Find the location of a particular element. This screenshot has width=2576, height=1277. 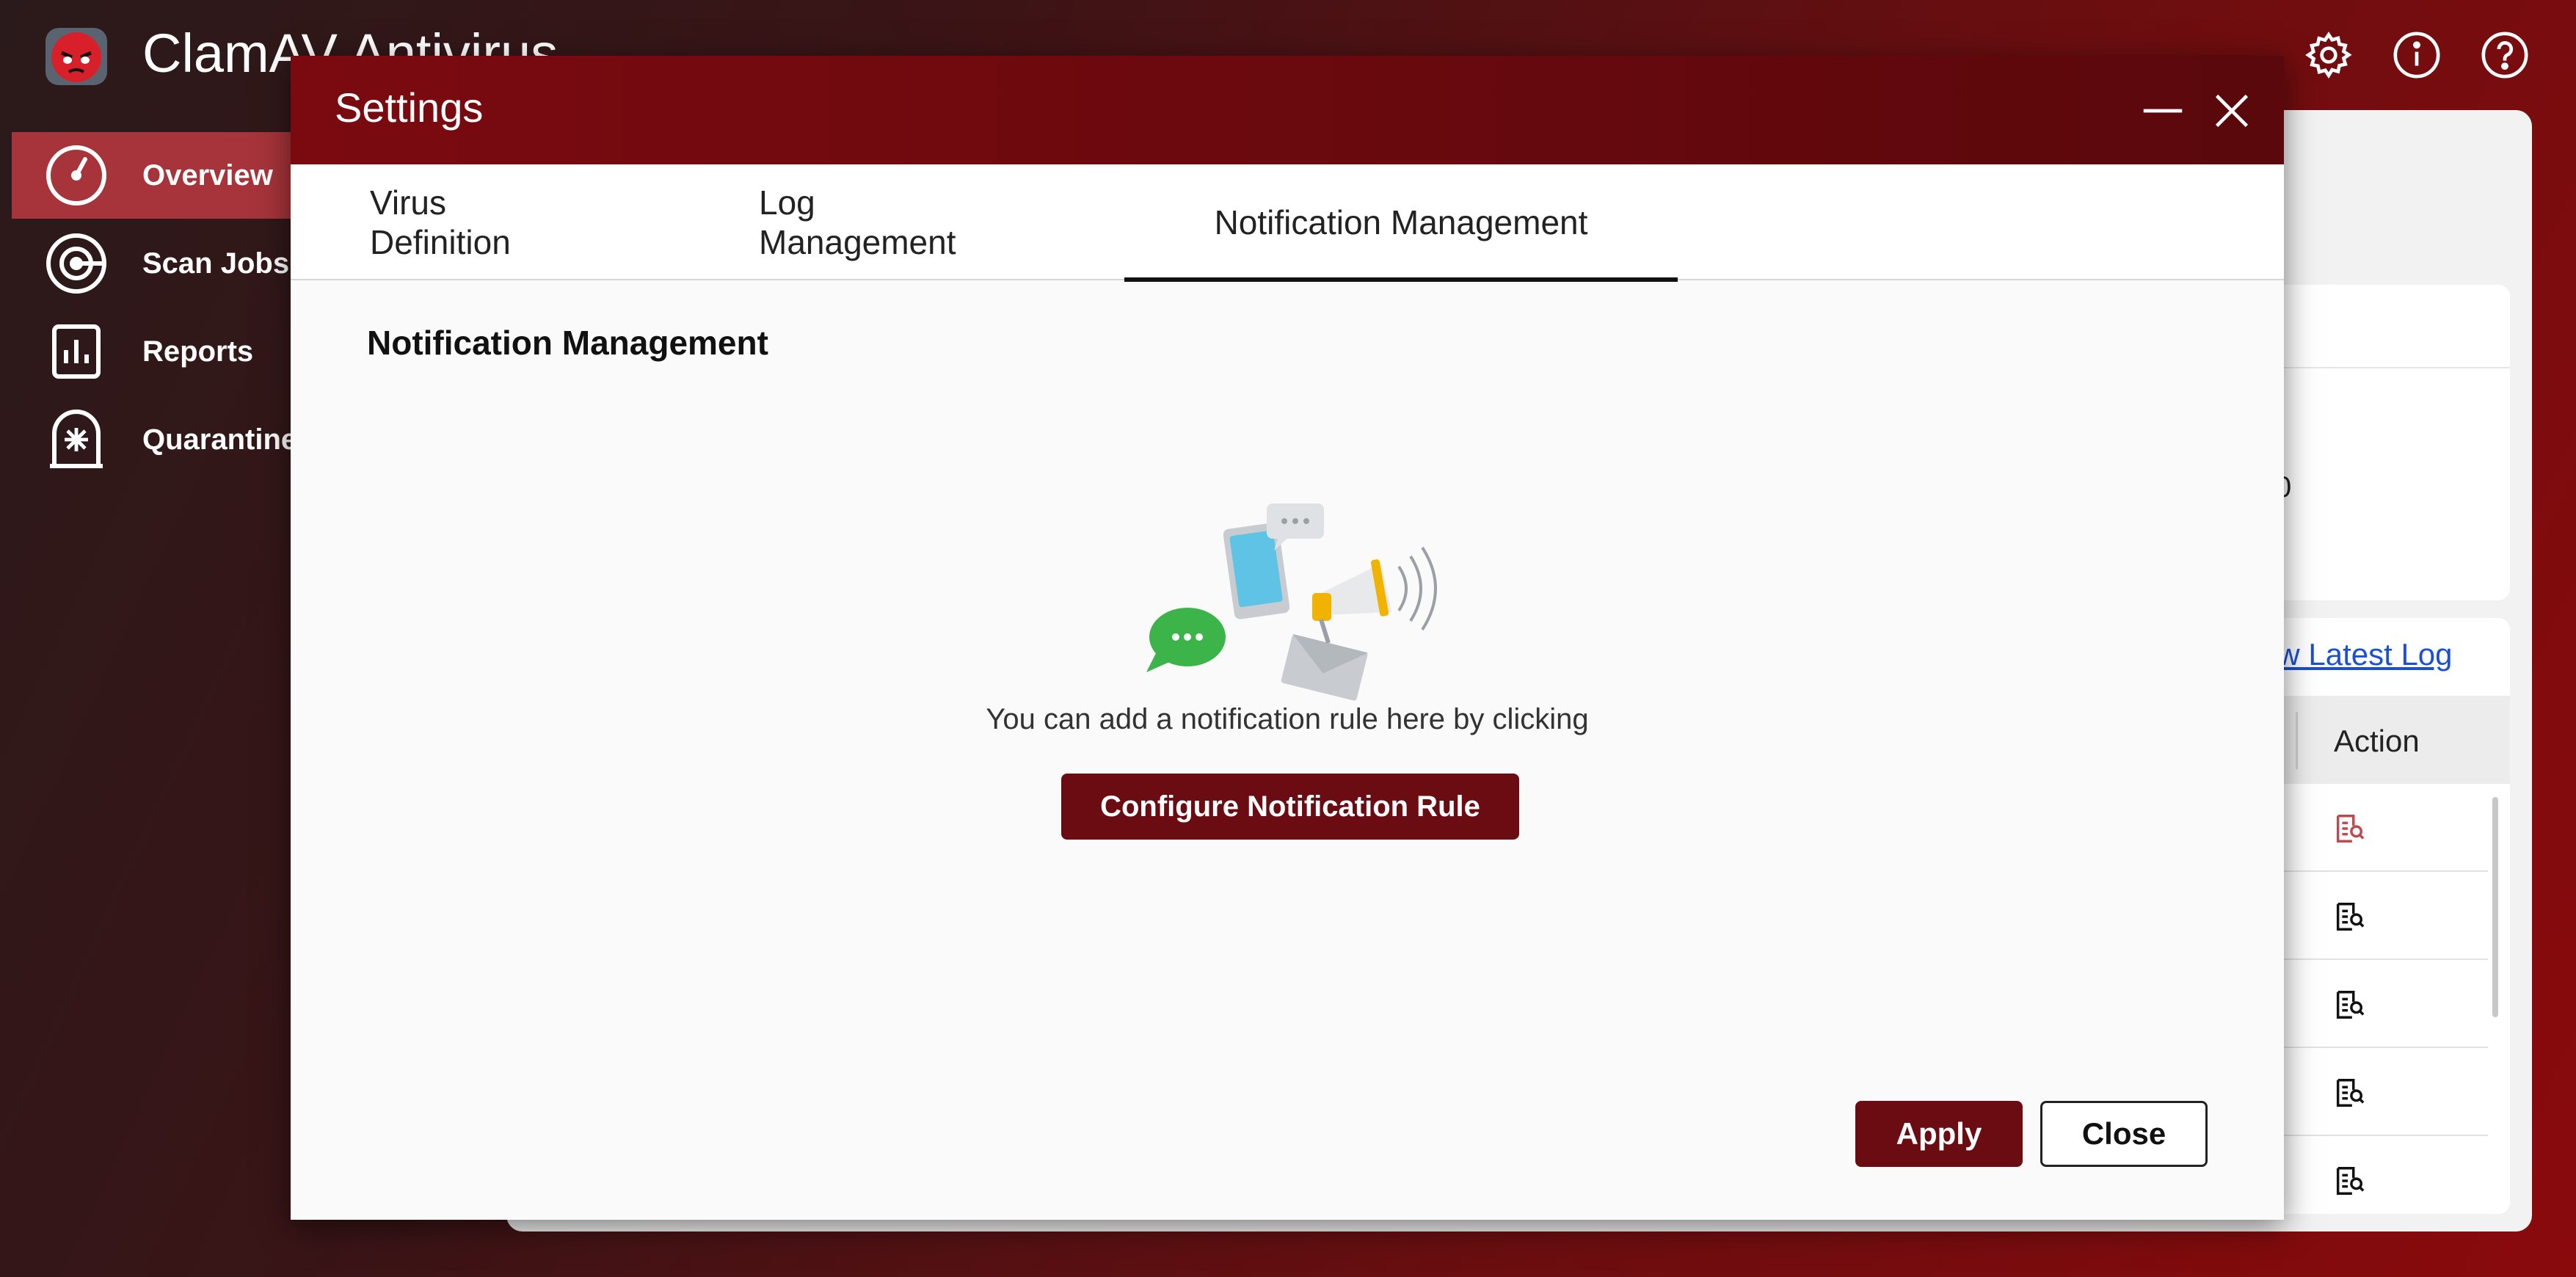

tab-log-management: Log Management is located at coordinates (877, 222).